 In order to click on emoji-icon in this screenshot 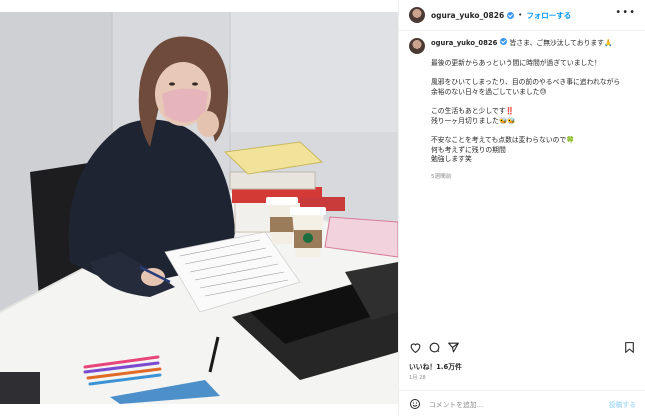, I will do `click(415, 404)`.